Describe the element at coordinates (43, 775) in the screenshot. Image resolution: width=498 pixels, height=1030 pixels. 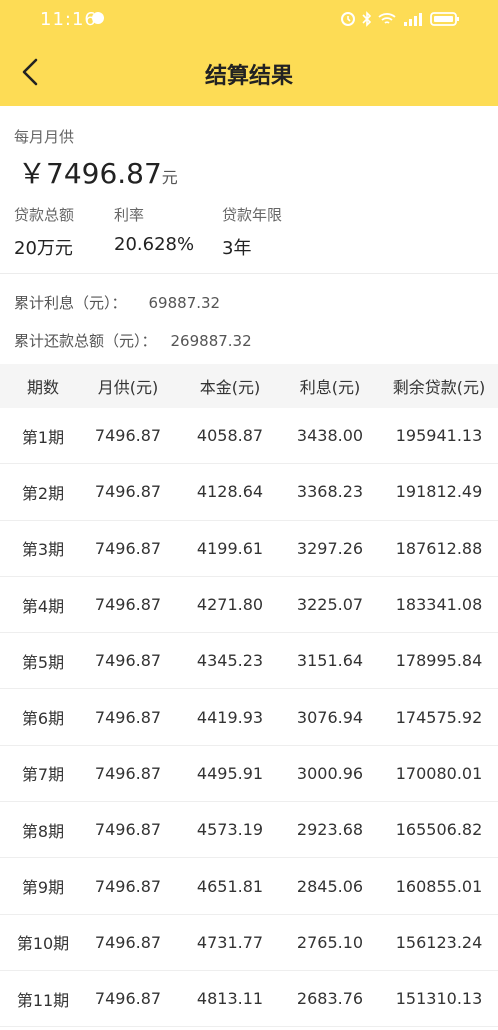
I see `cell-period: 第7期` at that location.